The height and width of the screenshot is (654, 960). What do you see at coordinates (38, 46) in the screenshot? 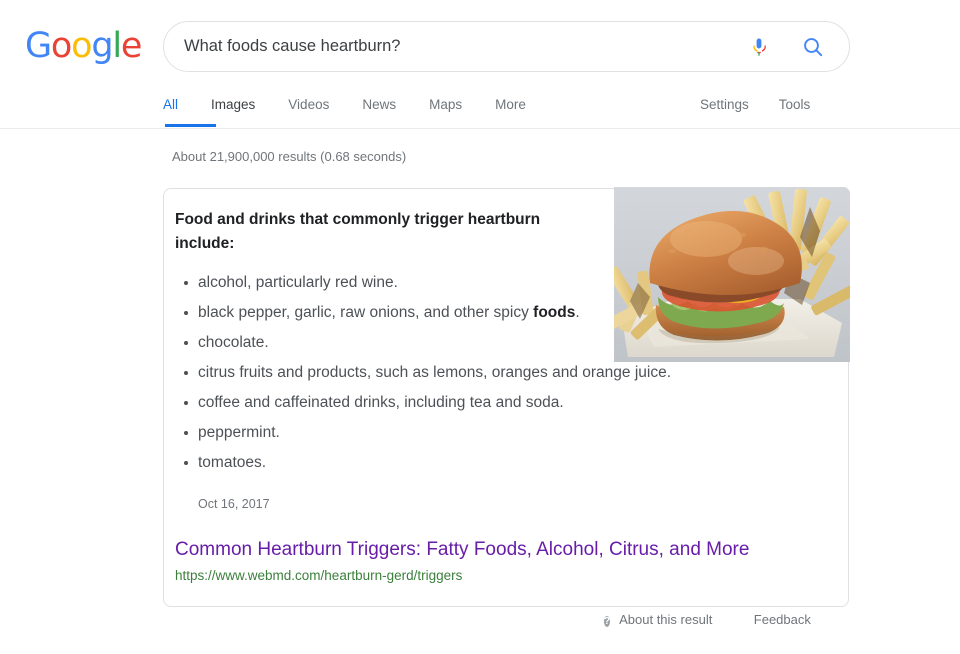
I see `logo-letter-g1: G` at bounding box center [38, 46].